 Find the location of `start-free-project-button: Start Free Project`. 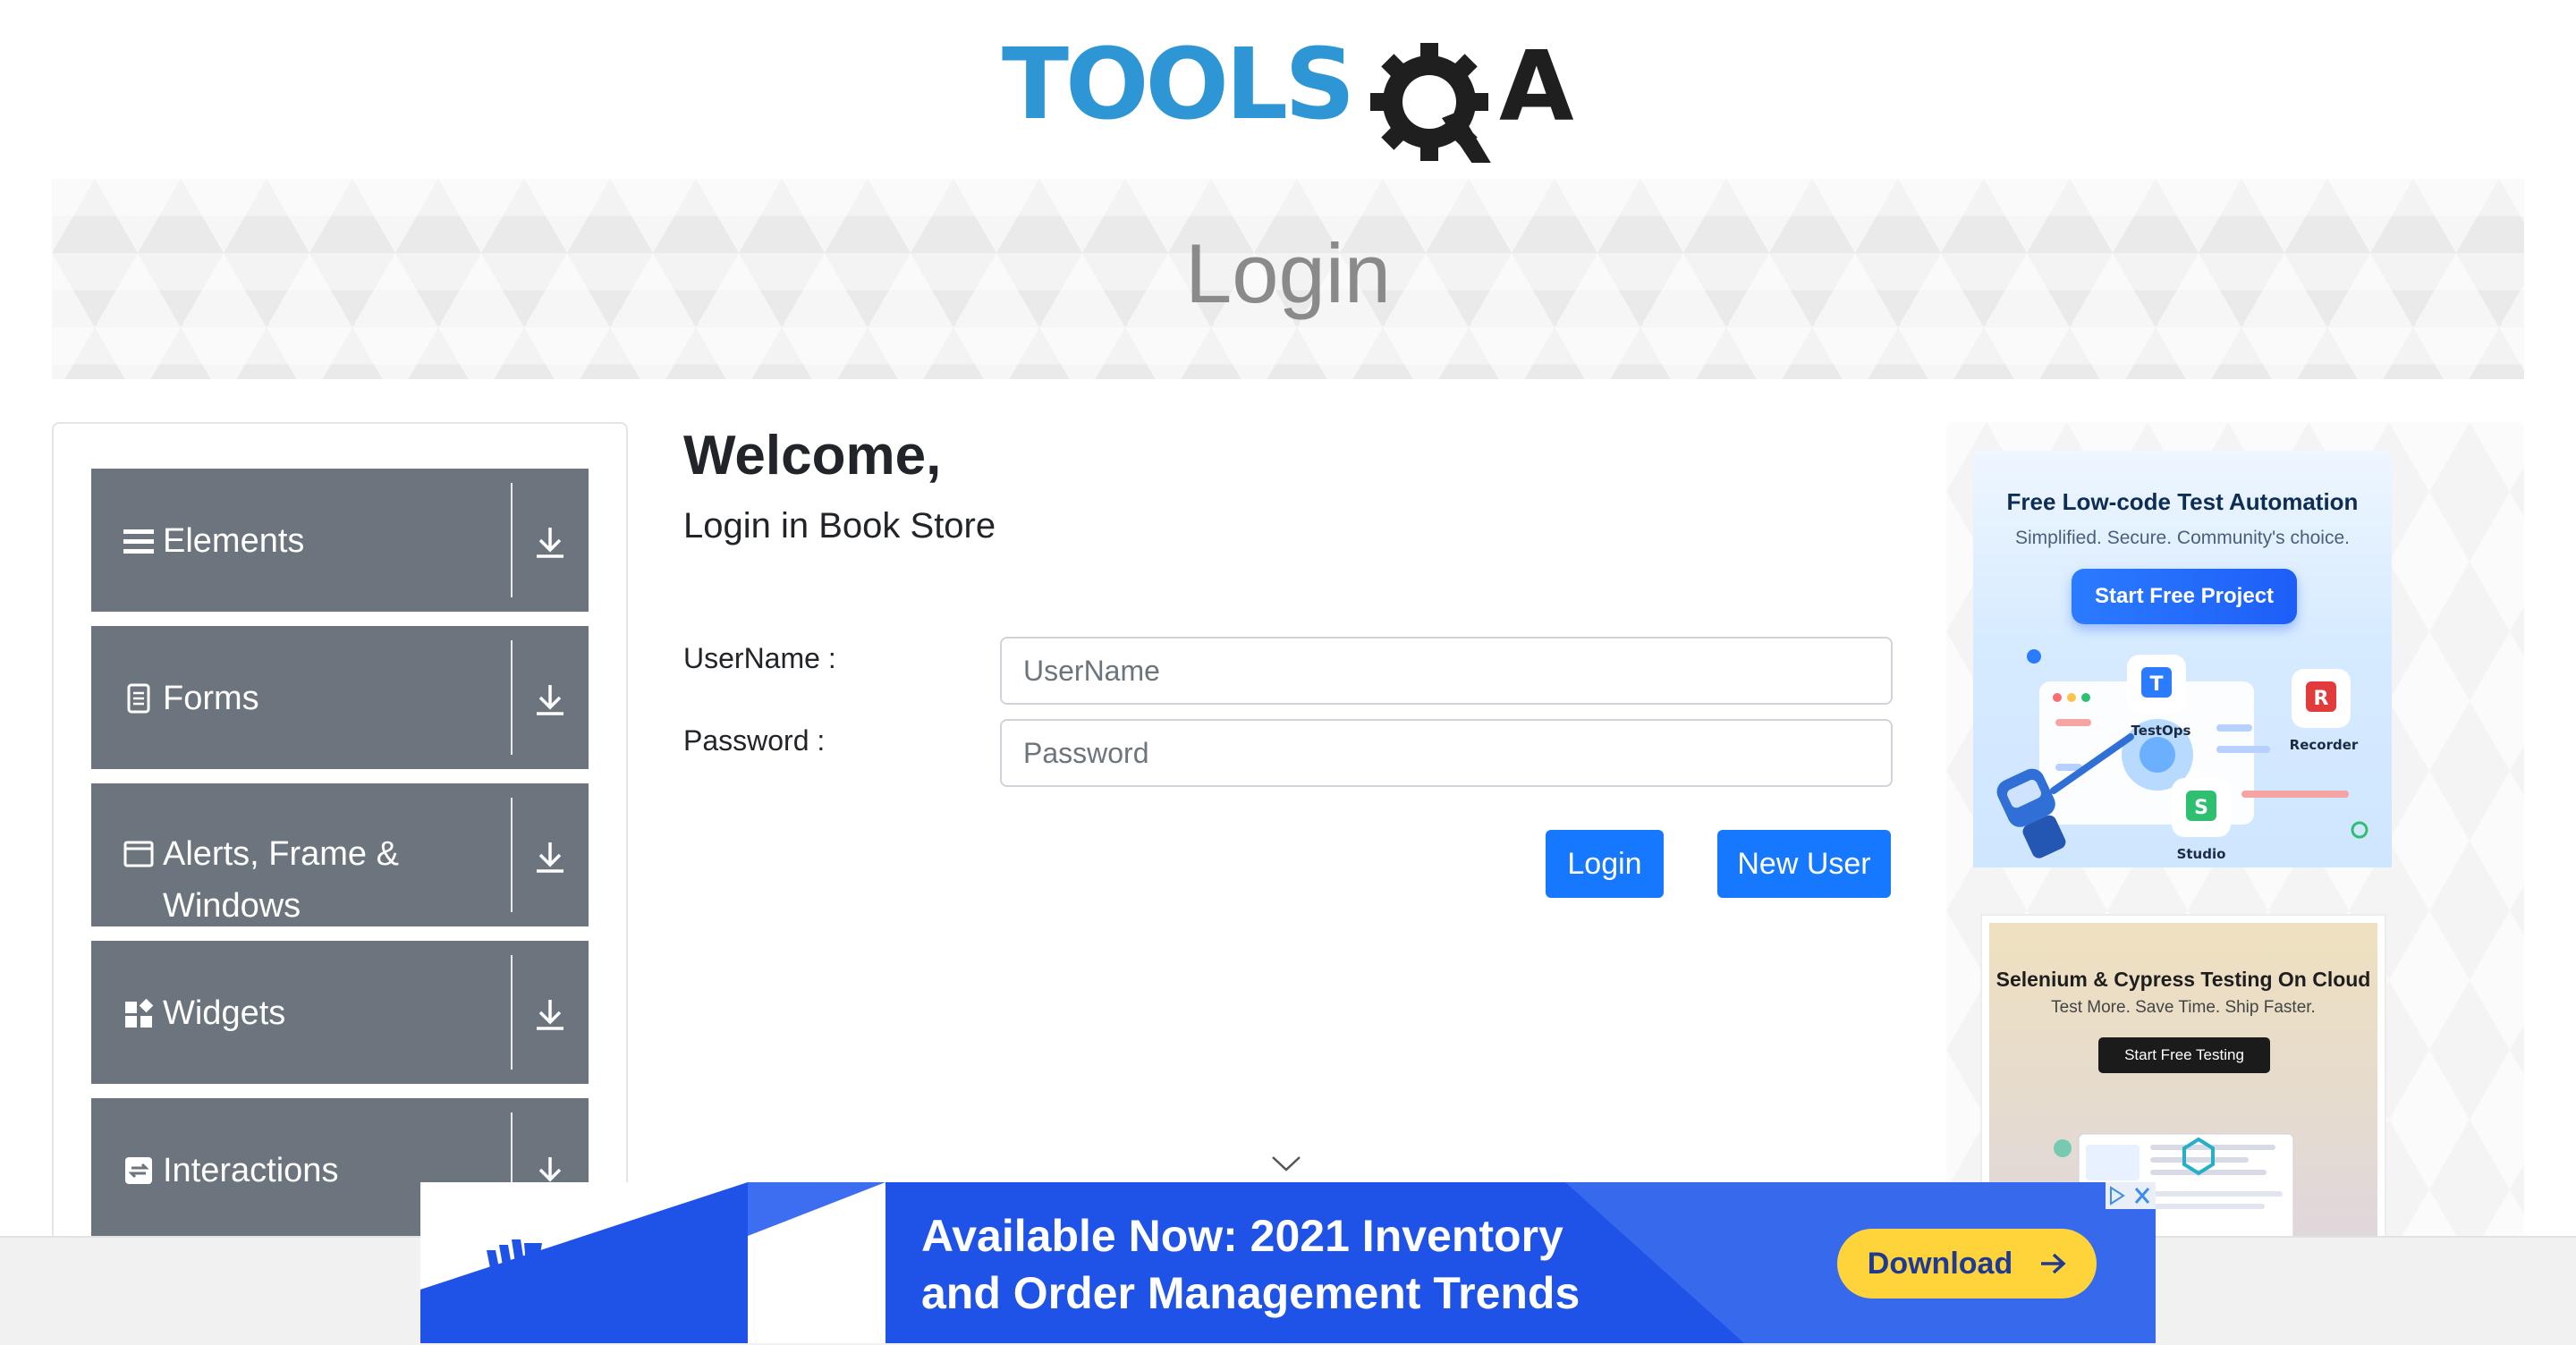

start-free-project-button: Start Free Project is located at coordinates (2184, 596).